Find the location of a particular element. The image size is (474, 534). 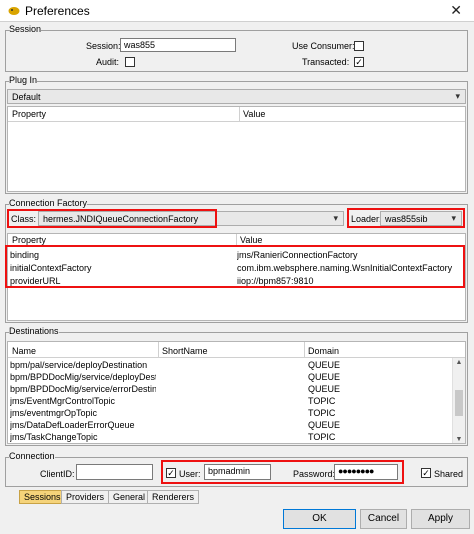

dest-cell-name: jms/EventMgrControlTopic is located at coordinates (63, 401).